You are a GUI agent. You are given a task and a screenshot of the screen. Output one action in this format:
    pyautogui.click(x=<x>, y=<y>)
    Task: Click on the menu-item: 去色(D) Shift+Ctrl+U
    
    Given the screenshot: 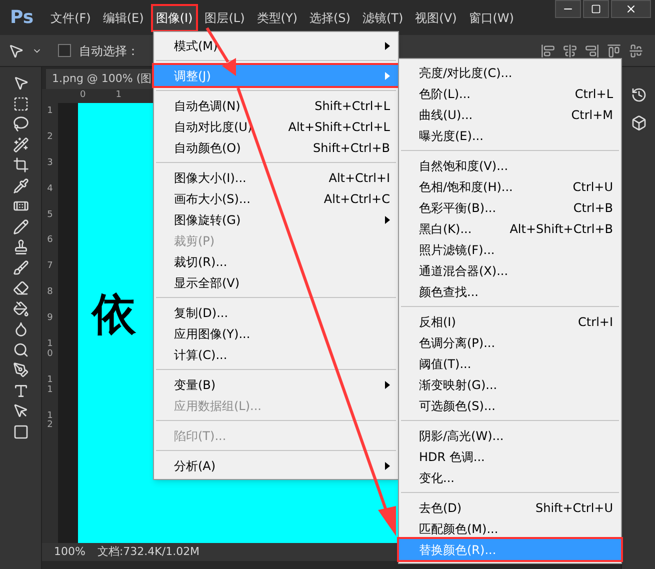 What is the action you would take?
    pyautogui.click(x=510, y=507)
    